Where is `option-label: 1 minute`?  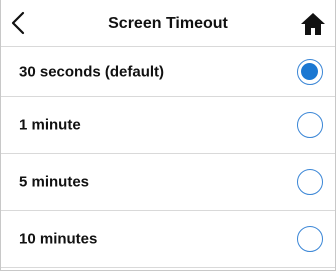
option-label: 1 minute is located at coordinates (50, 125).